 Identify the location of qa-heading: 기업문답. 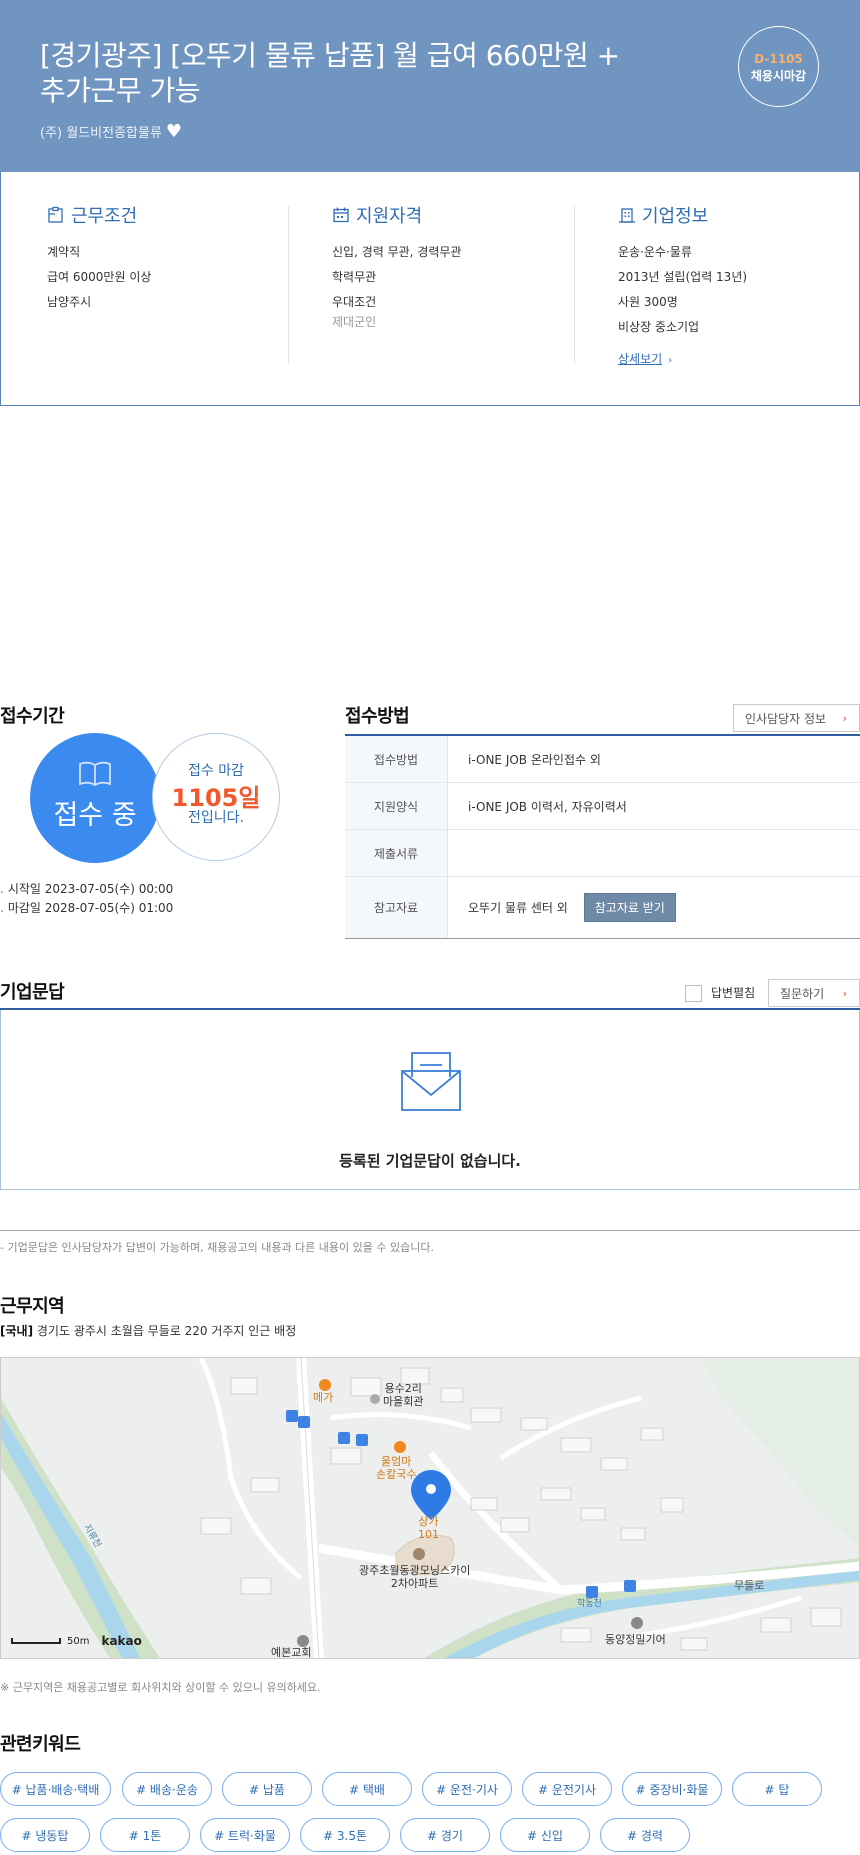
(32, 992).